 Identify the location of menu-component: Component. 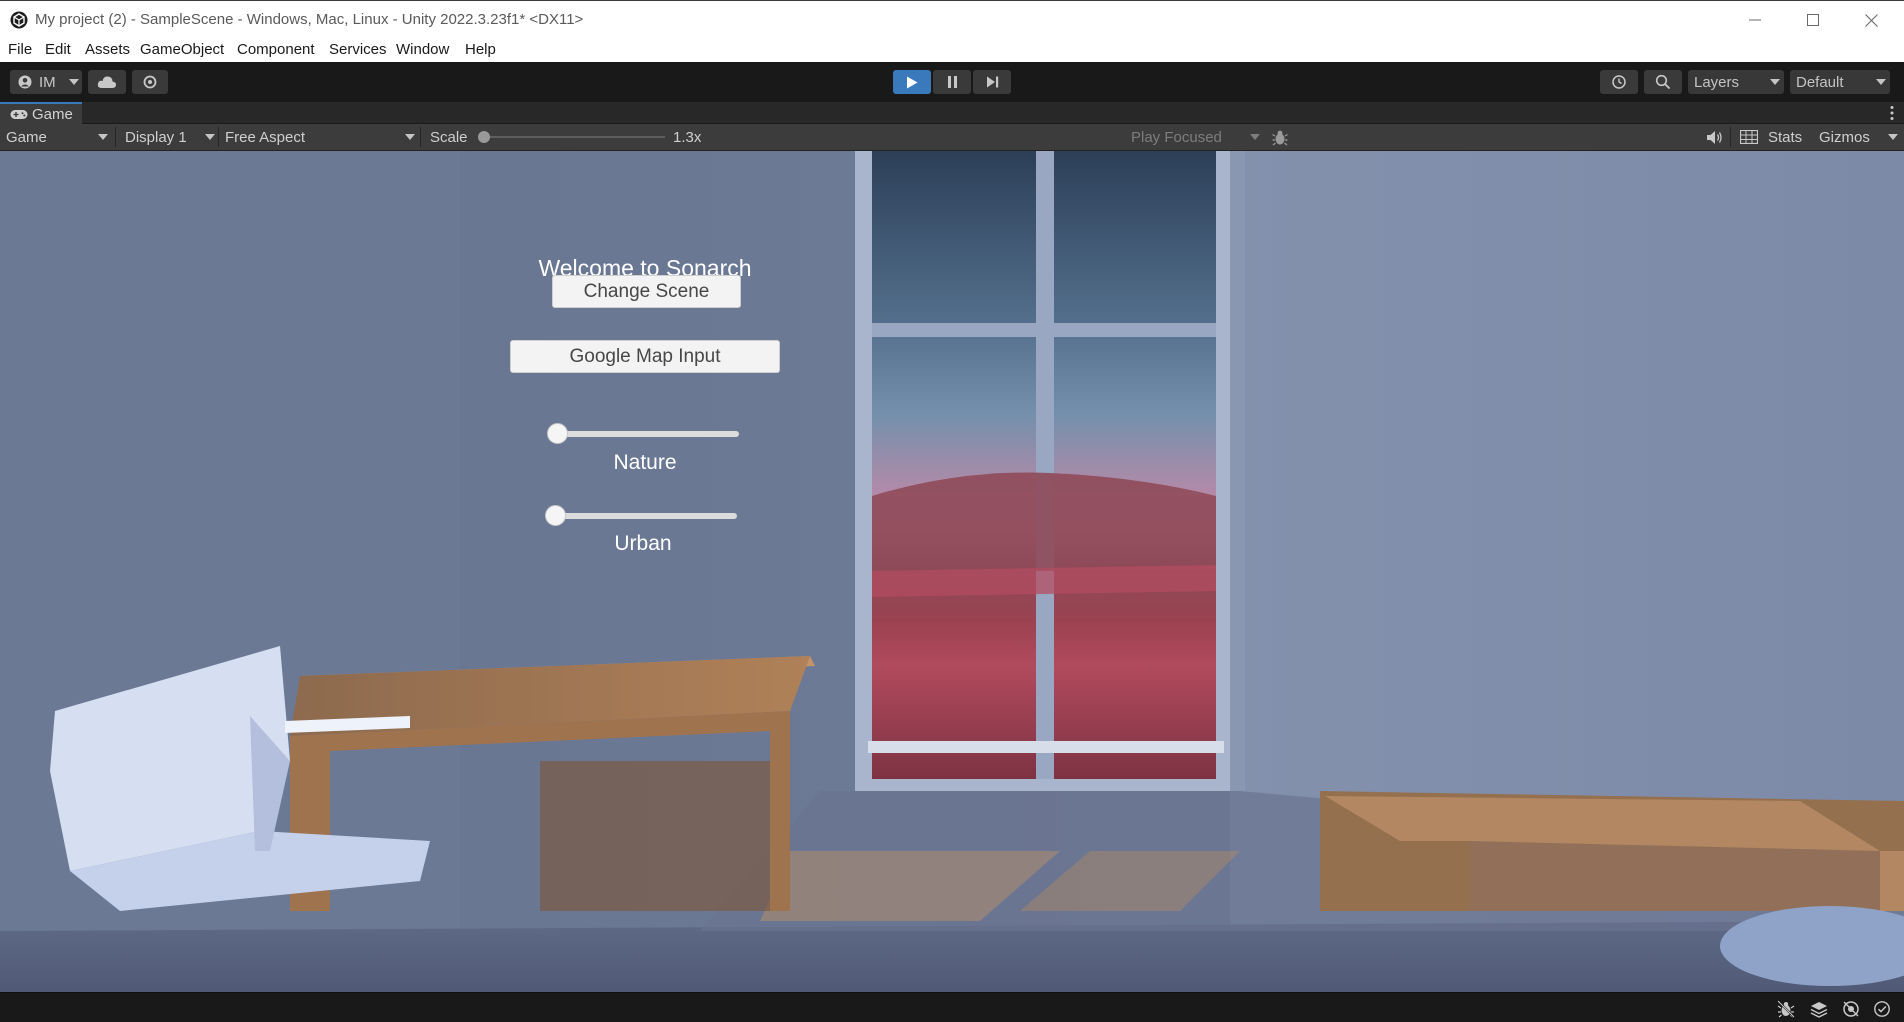
(276, 49).